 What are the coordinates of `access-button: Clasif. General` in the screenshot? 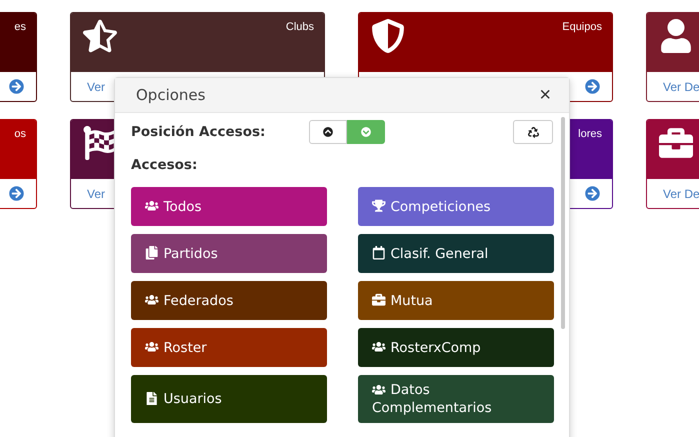 It's located at (456, 253).